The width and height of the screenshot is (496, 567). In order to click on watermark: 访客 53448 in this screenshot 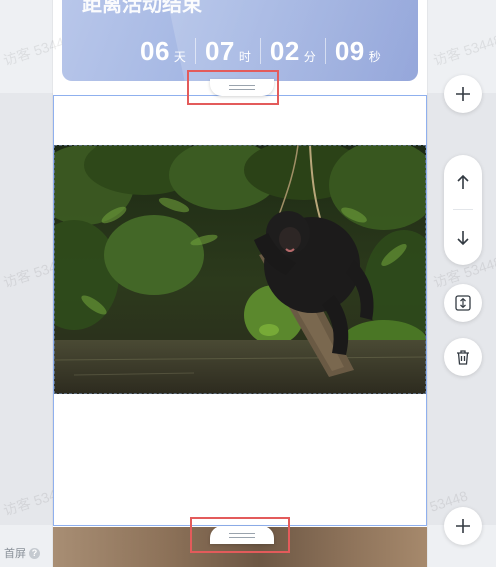, I will do `click(463, 50)`.